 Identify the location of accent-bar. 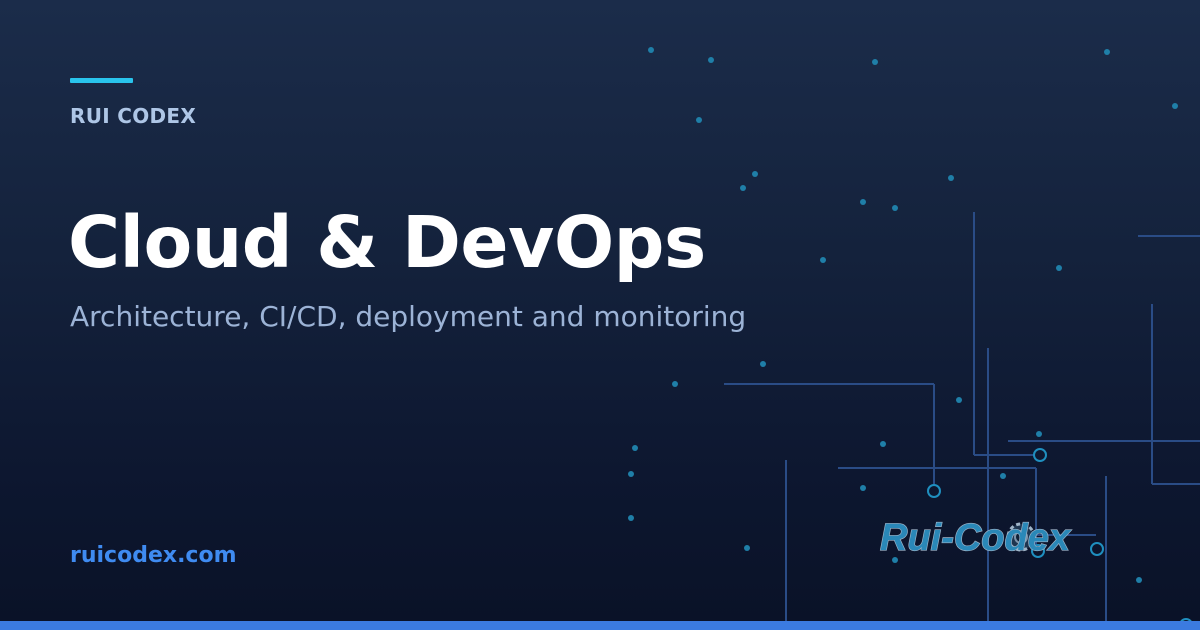
(101, 80).